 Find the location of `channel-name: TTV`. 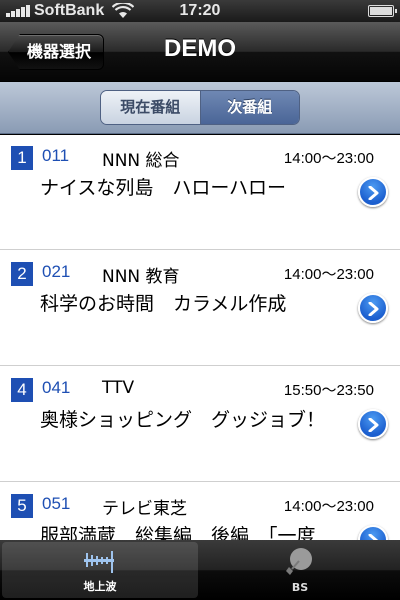

channel-name: TTV is located at coordinates (118, 388).